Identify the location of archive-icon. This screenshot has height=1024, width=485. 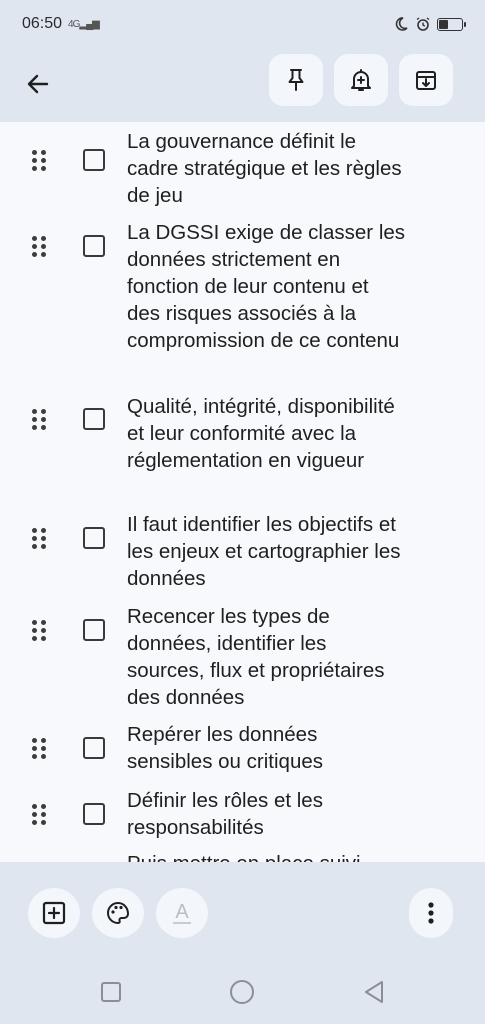
(426, 80).